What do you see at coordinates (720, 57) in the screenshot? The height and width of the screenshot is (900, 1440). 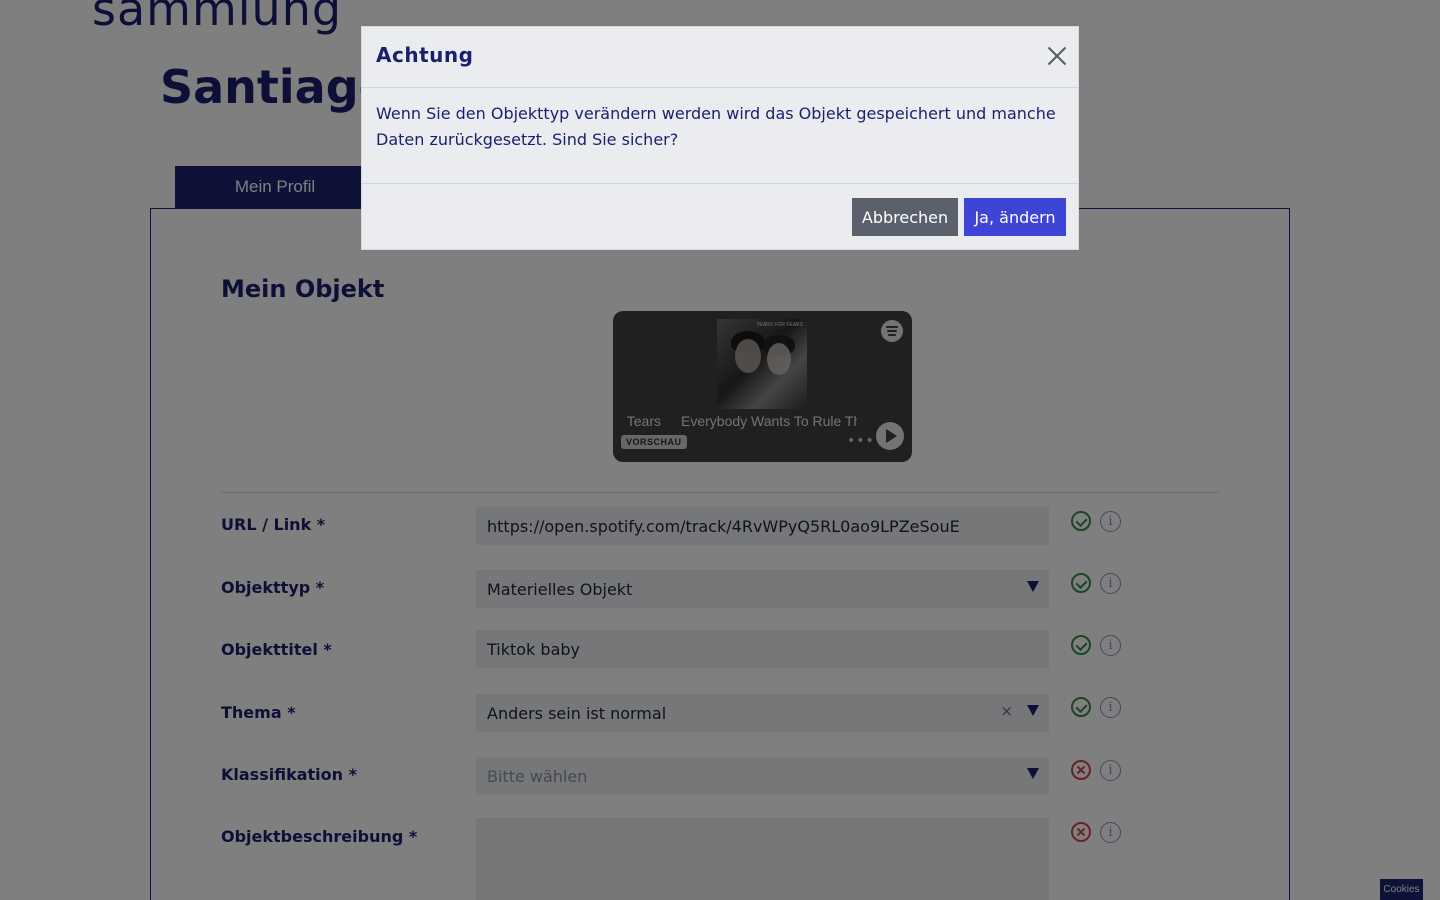 I see `dialog-header: Achtung` at bounding box center [720, 57].